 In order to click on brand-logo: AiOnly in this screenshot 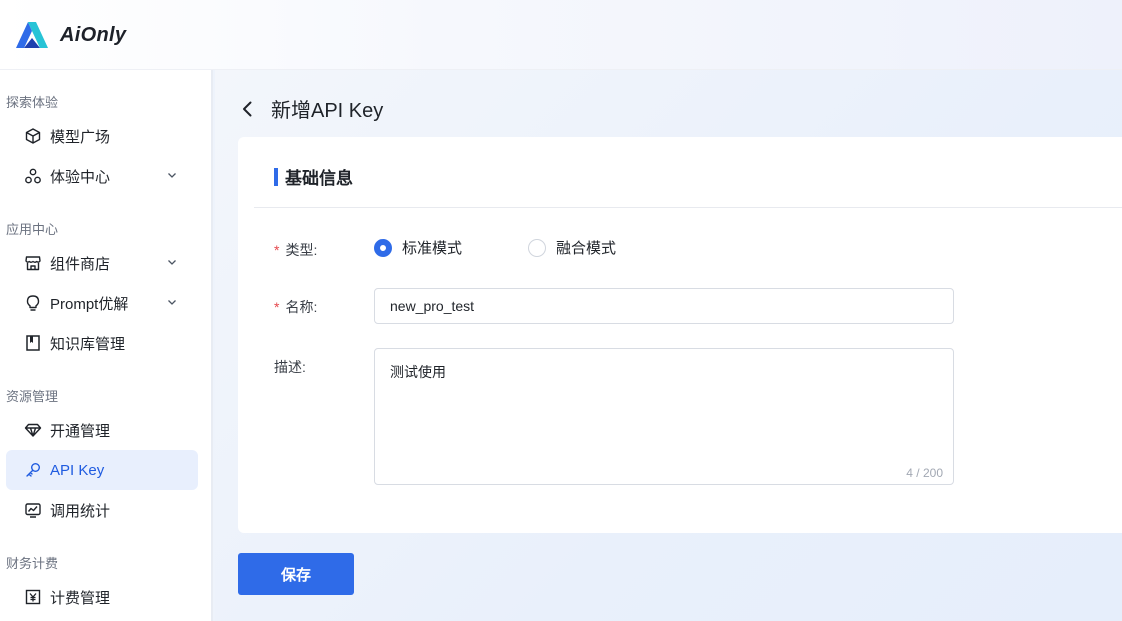, I will do `click(70, 35)`.